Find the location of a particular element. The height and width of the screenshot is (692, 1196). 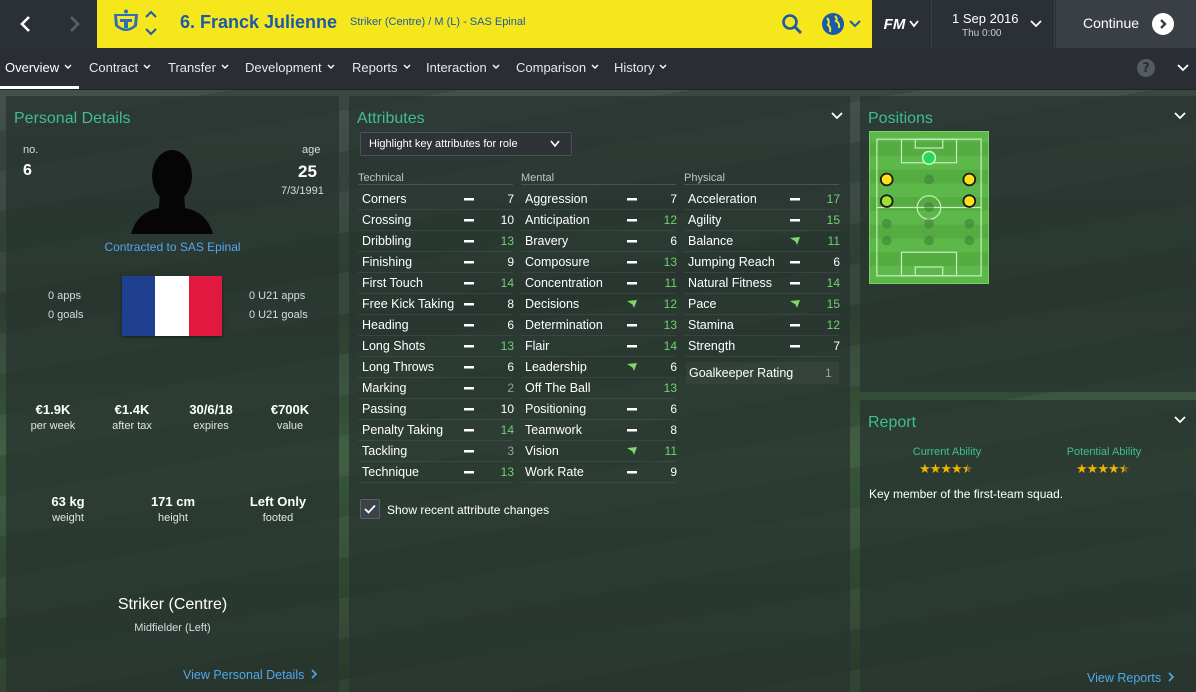

chevron-up-icon is located at coordinates (151, 14).